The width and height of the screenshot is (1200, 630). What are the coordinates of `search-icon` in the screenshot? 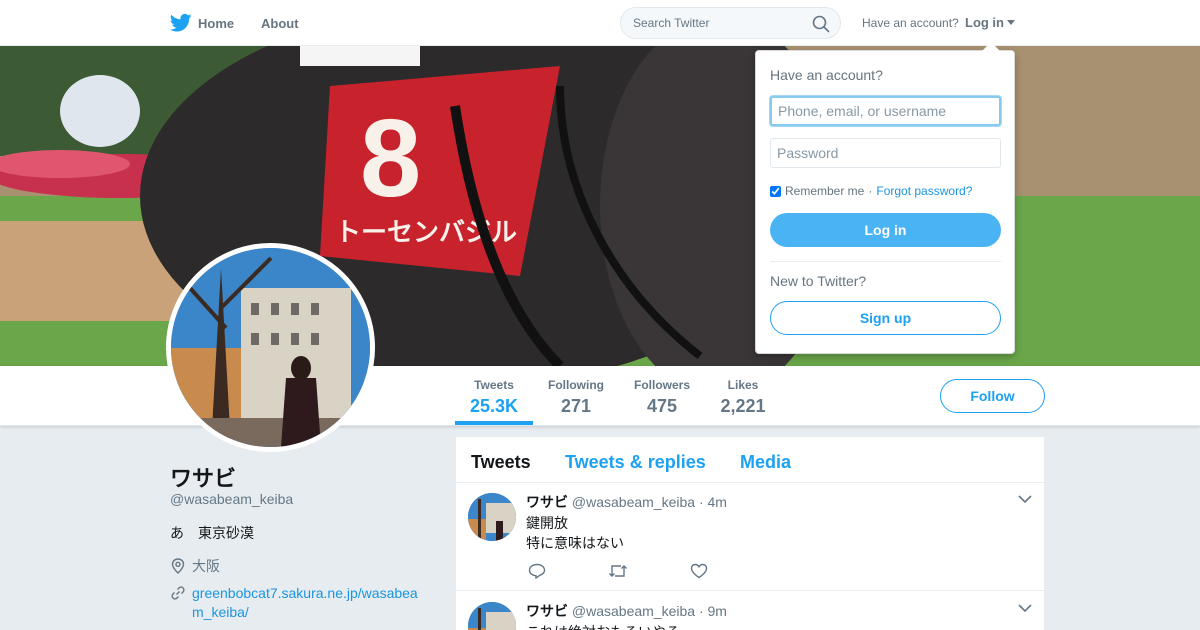 It's located at (821, 24).